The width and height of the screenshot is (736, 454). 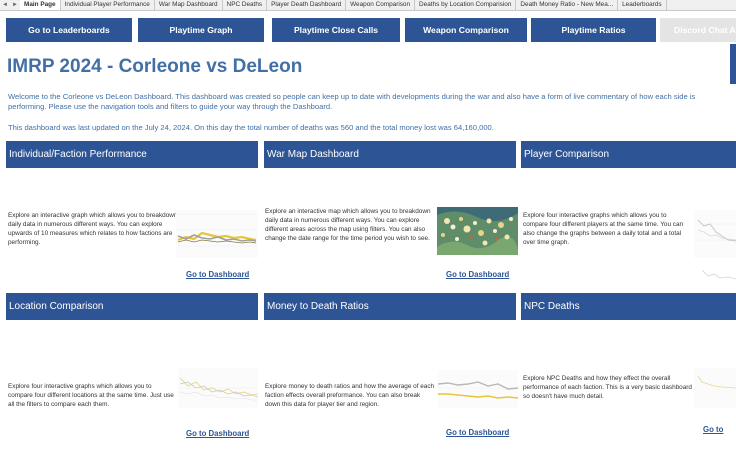 I want to click on player-comparison-link-area, so click(x=718, y=274).